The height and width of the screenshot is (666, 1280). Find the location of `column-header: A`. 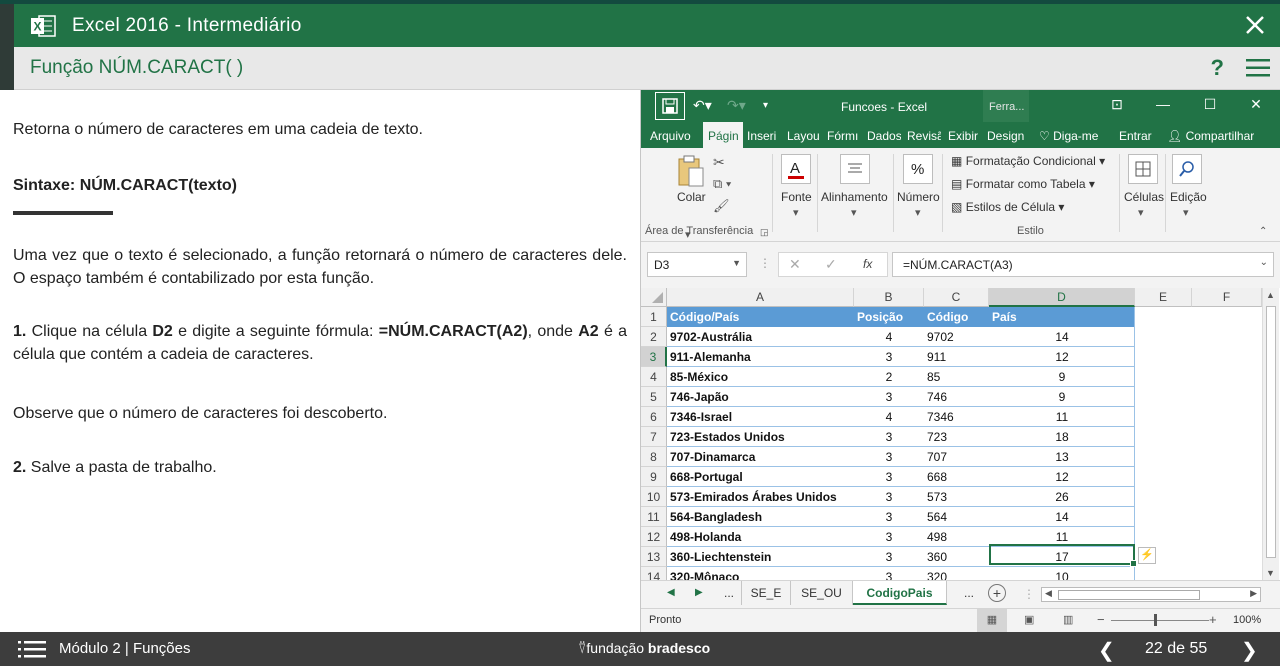

column-header: A is located at coordinates (760, 297).